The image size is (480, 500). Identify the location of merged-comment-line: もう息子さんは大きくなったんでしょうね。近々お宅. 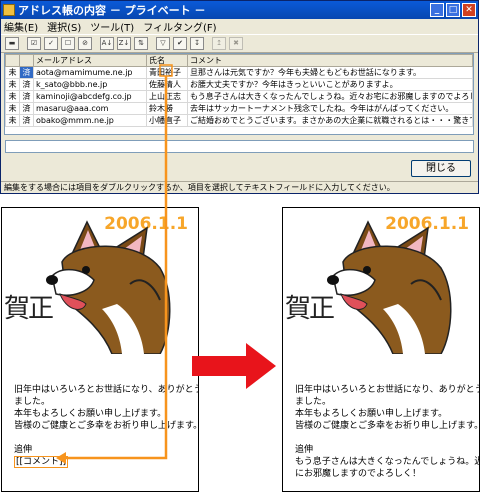
(387, 462).